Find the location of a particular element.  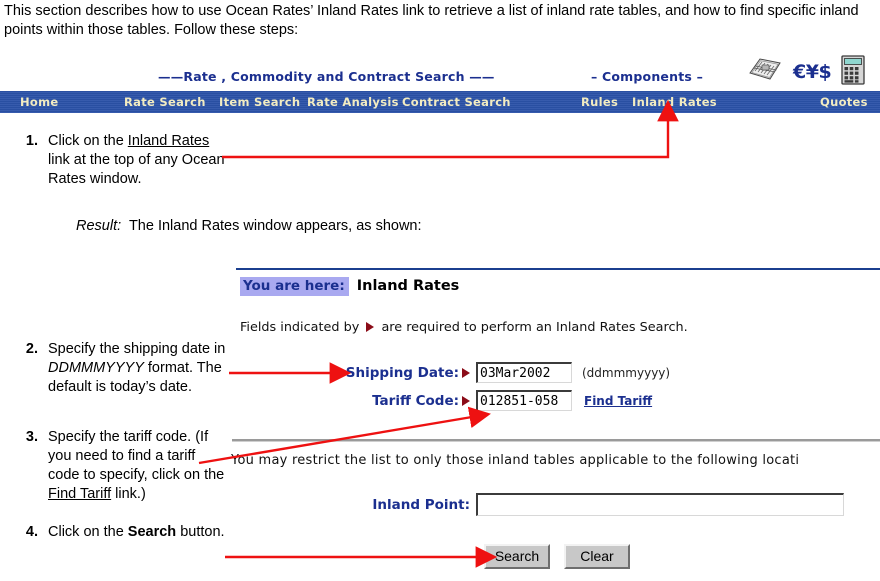

step-4-part-2: button. is located at coordinates (200, 532).